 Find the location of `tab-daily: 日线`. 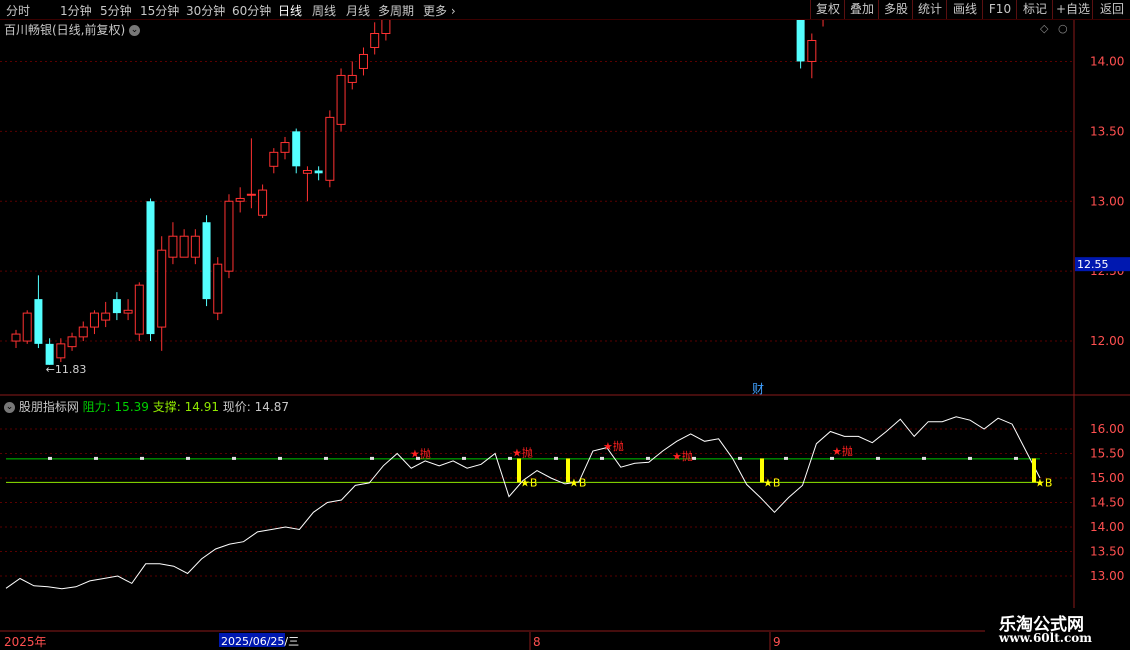

tab-daily: 日线 is located at coordinates (290, 10).